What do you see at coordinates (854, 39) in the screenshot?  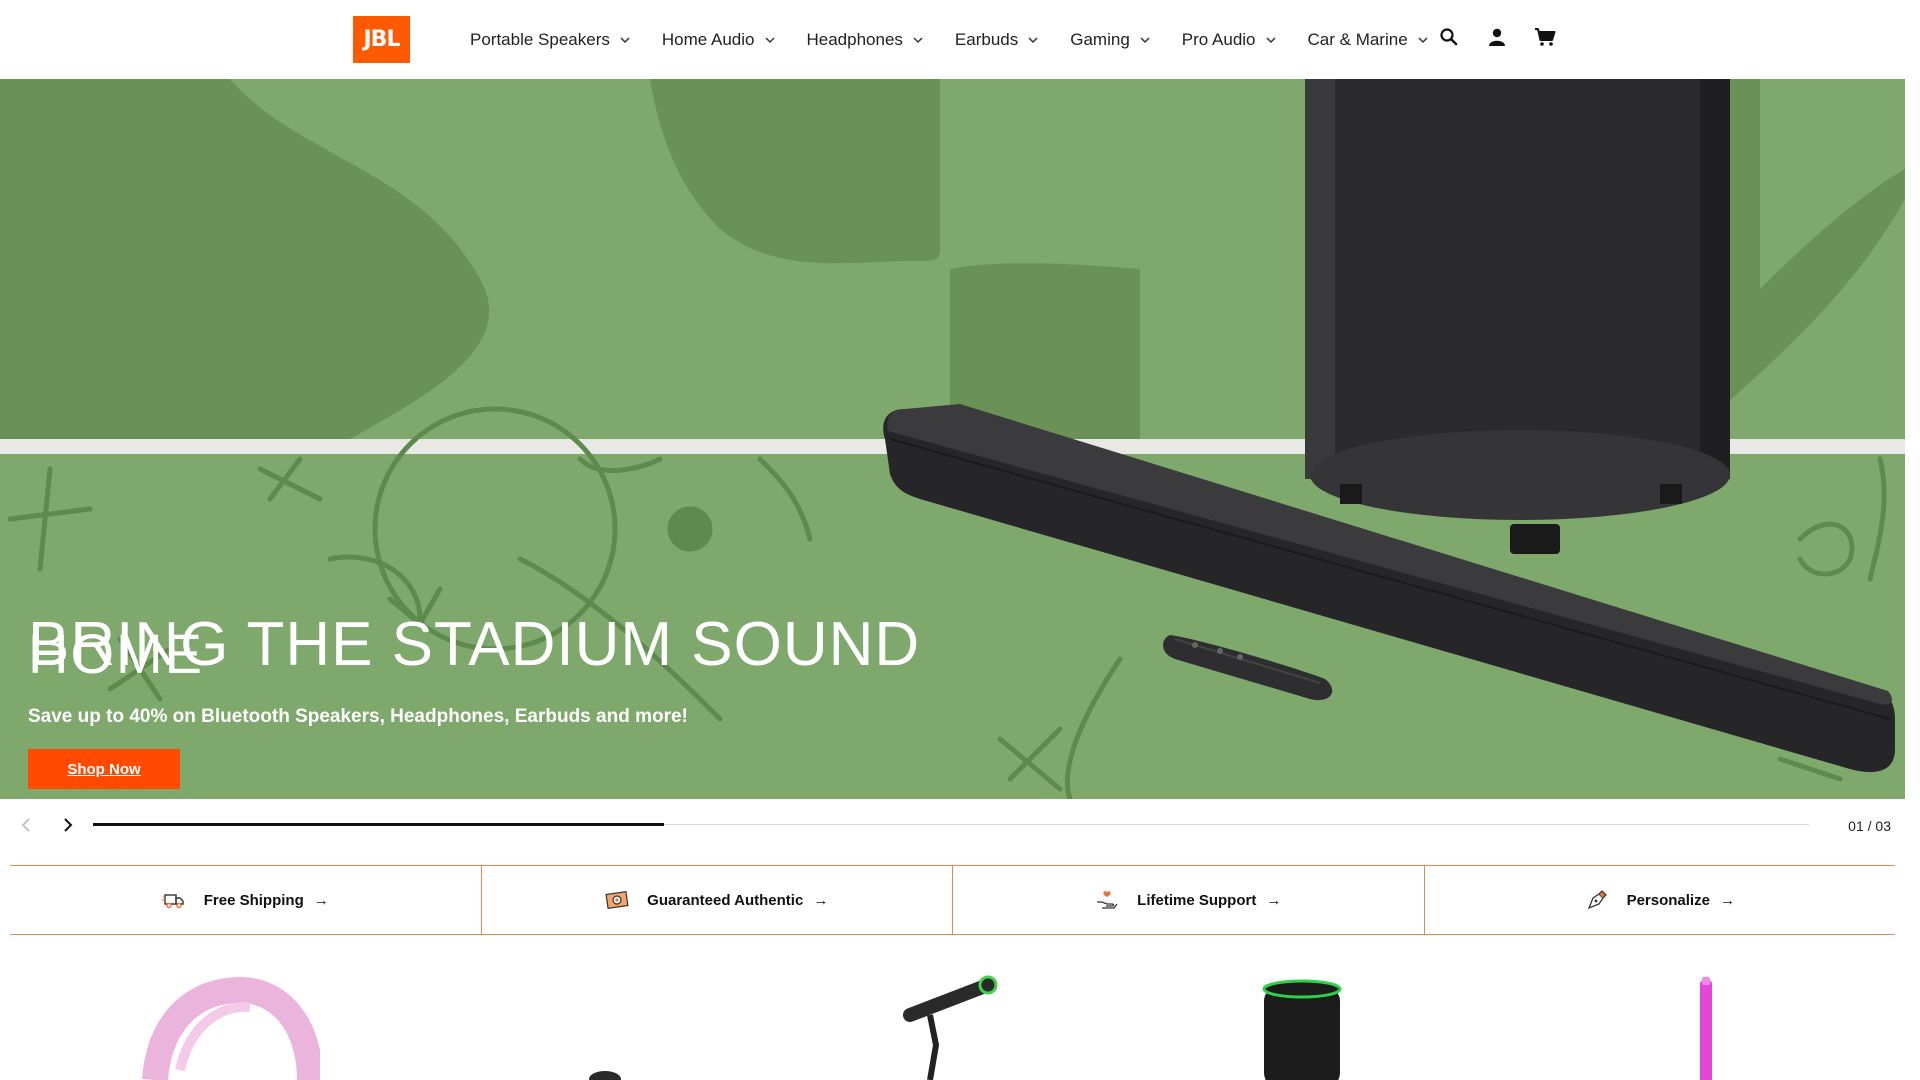 I see `nav-label: Headphones` at bounding box center [854, 39].